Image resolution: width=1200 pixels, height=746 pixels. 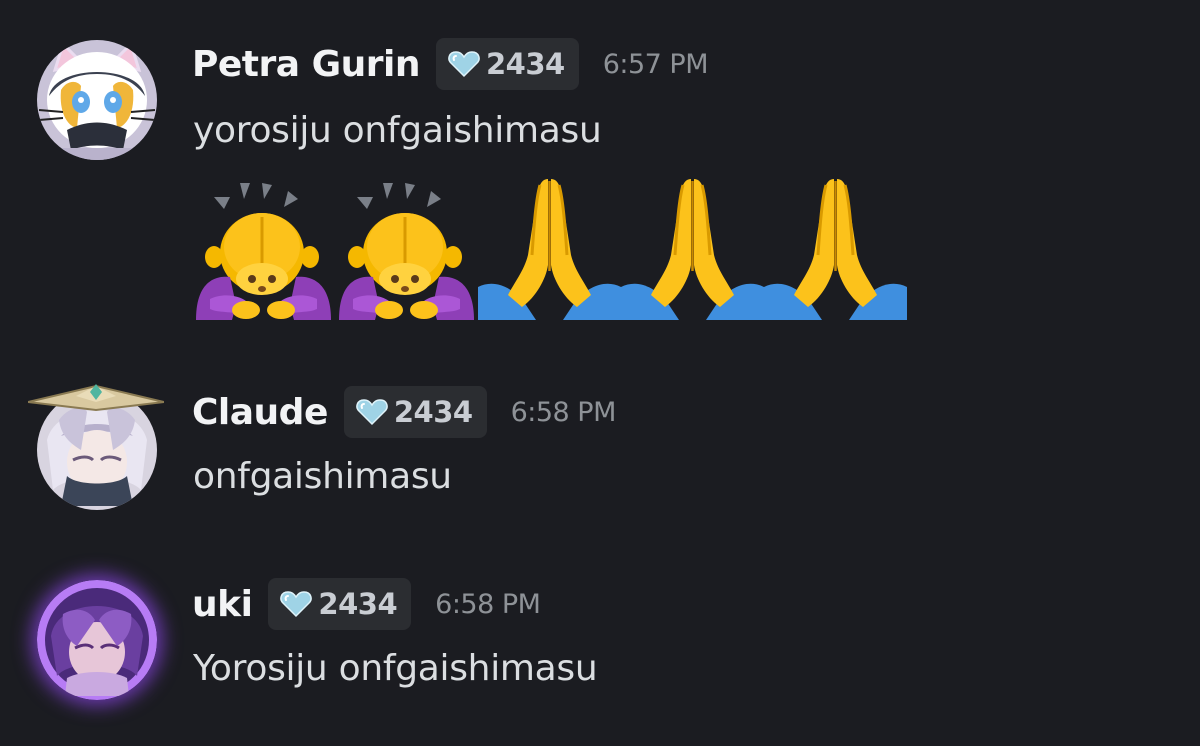 What do you see at coordinates (222, 604) in the screenshot?
I see `username: uki` at bounding box center [222, 604].